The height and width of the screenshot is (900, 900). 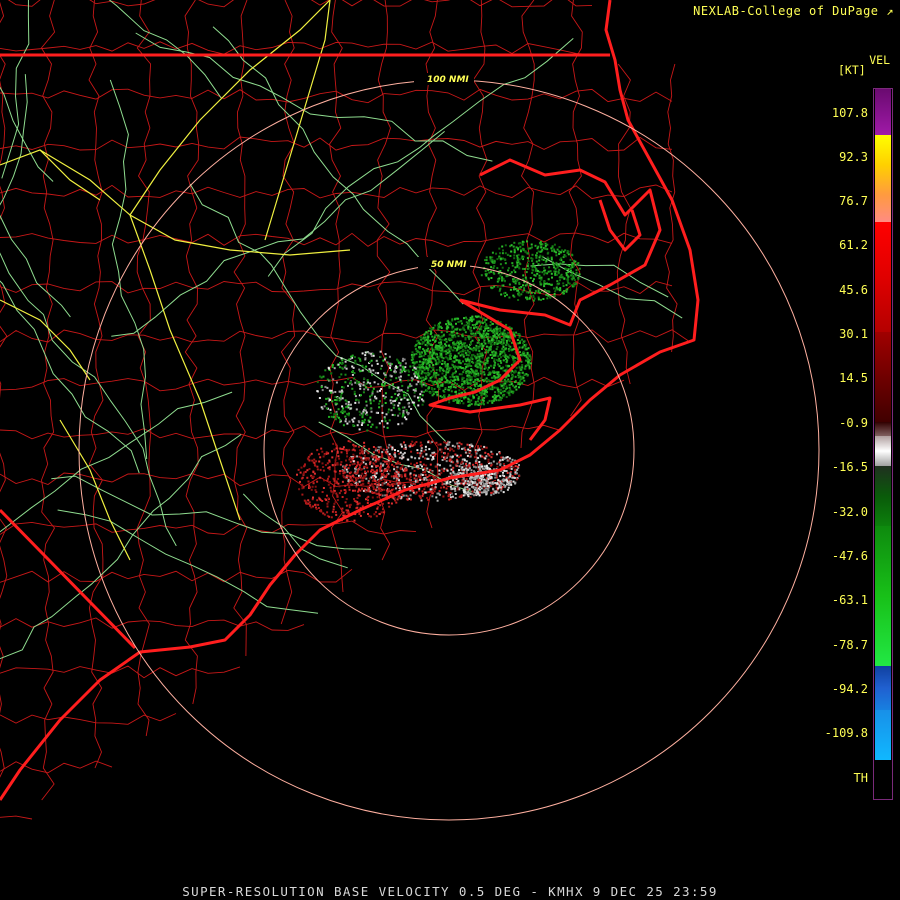 I want to click on legend-label: 61.2, so click(x=853, y=245).